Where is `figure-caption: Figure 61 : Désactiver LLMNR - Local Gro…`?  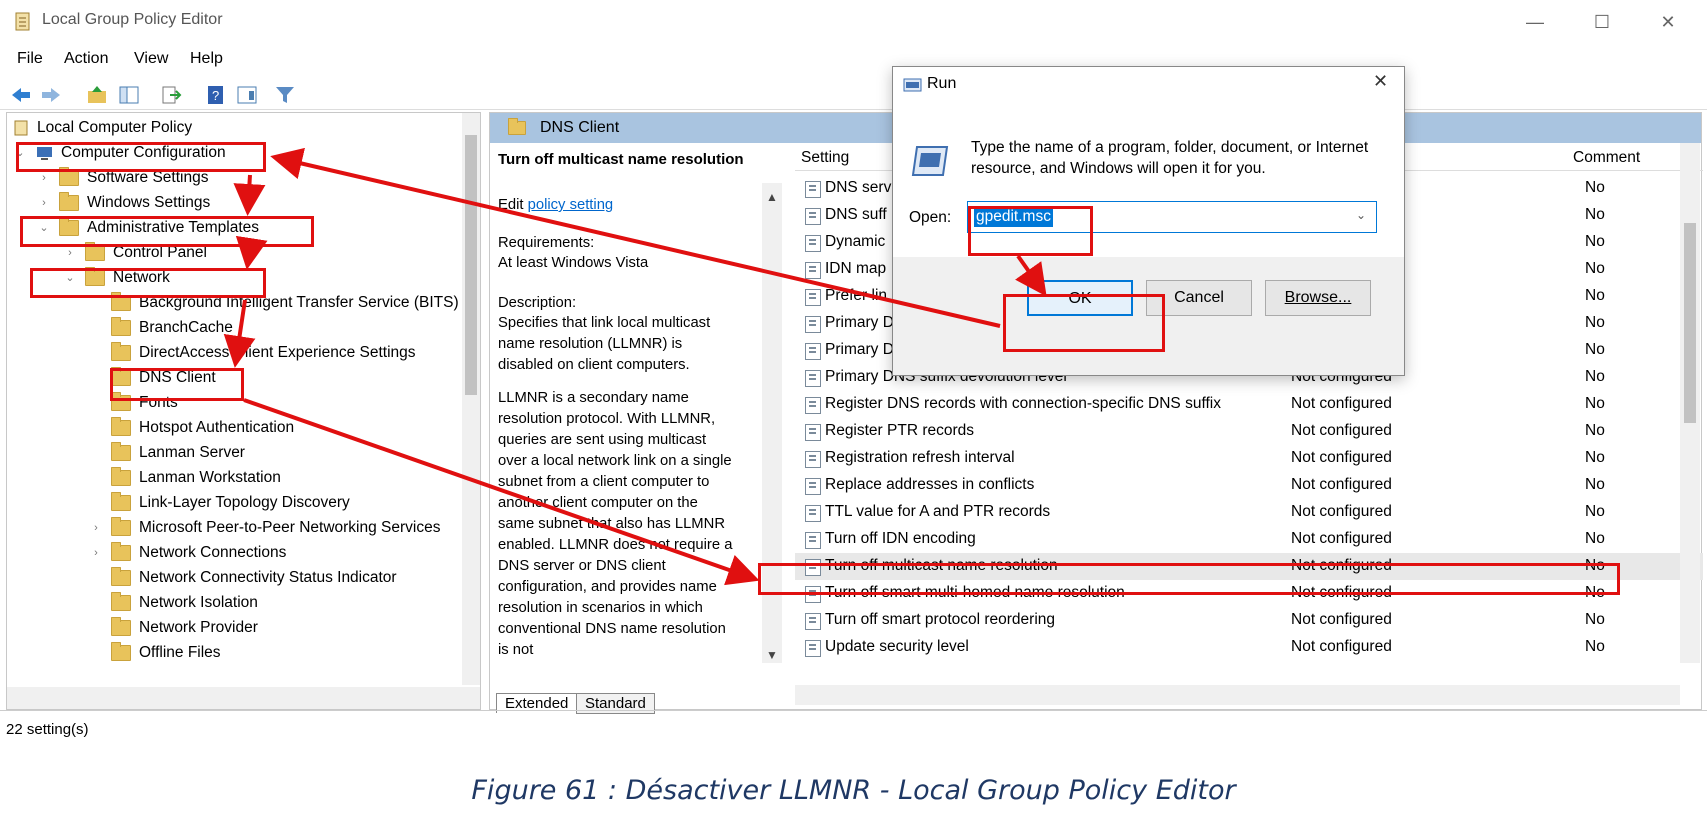
figure-caption: Figure 61 : Désactiver LLMNR - Local Gro… is located at coordinates (853, 790).